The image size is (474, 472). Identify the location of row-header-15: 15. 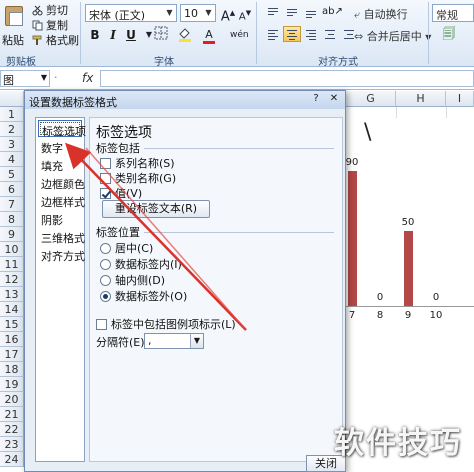
(12, 324).